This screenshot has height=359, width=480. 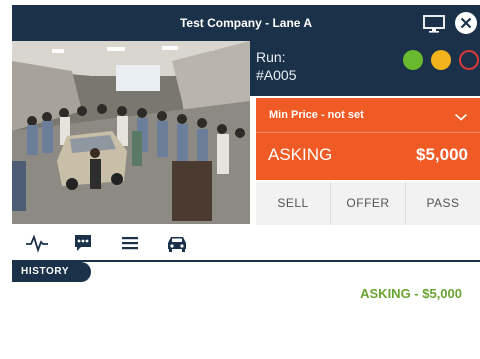 I want to click on window-title: Test Company - Lane A, so click(x=246, y=23).